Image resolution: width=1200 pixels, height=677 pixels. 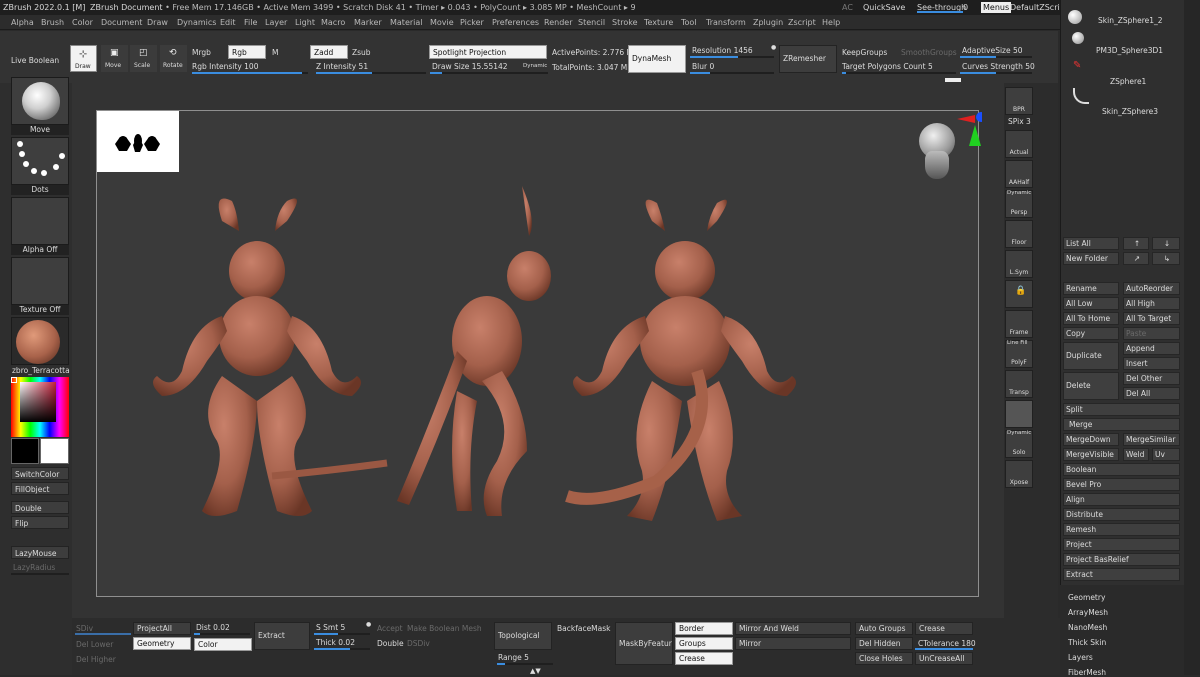 What do you see at coordinates (22, 22) in the screenshot?
I see `menu-alpha: Alpha` at bounding box center [22, 22].